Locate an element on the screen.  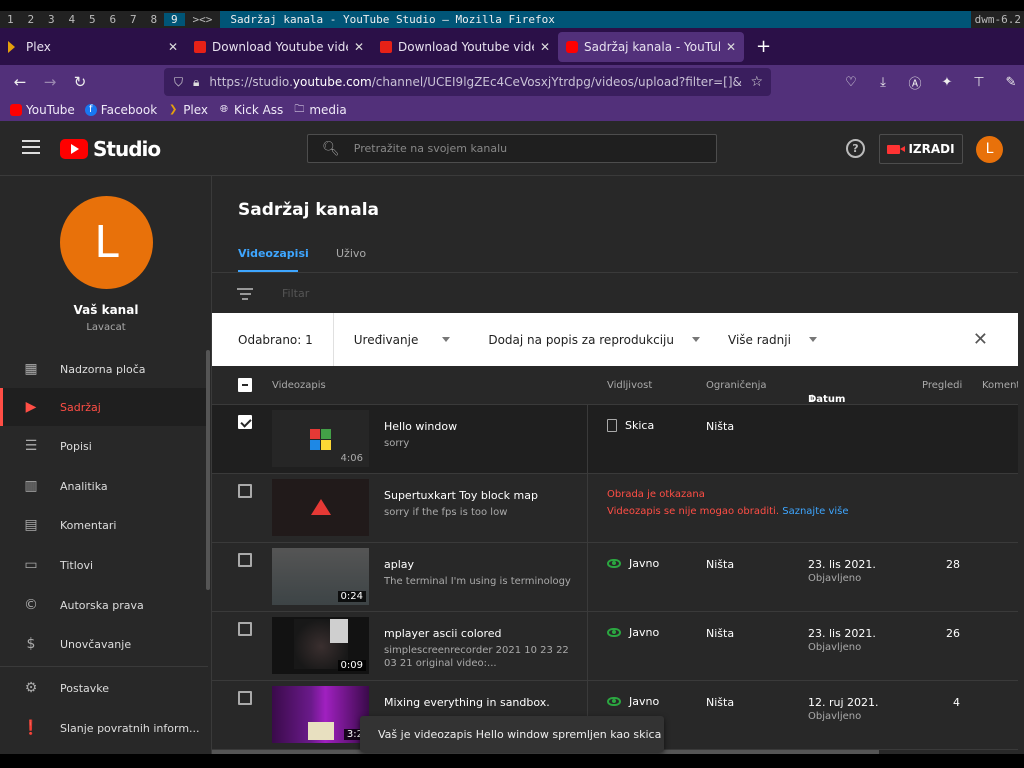
video-title: mplayer ascii colored is located at coordinates (443, 633).